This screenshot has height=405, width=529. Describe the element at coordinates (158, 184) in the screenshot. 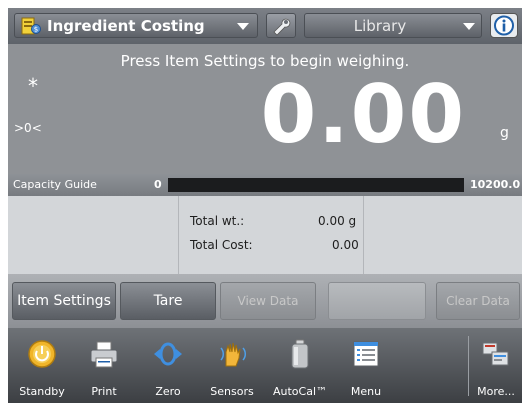

I see `capacity-min: 0` at that location.